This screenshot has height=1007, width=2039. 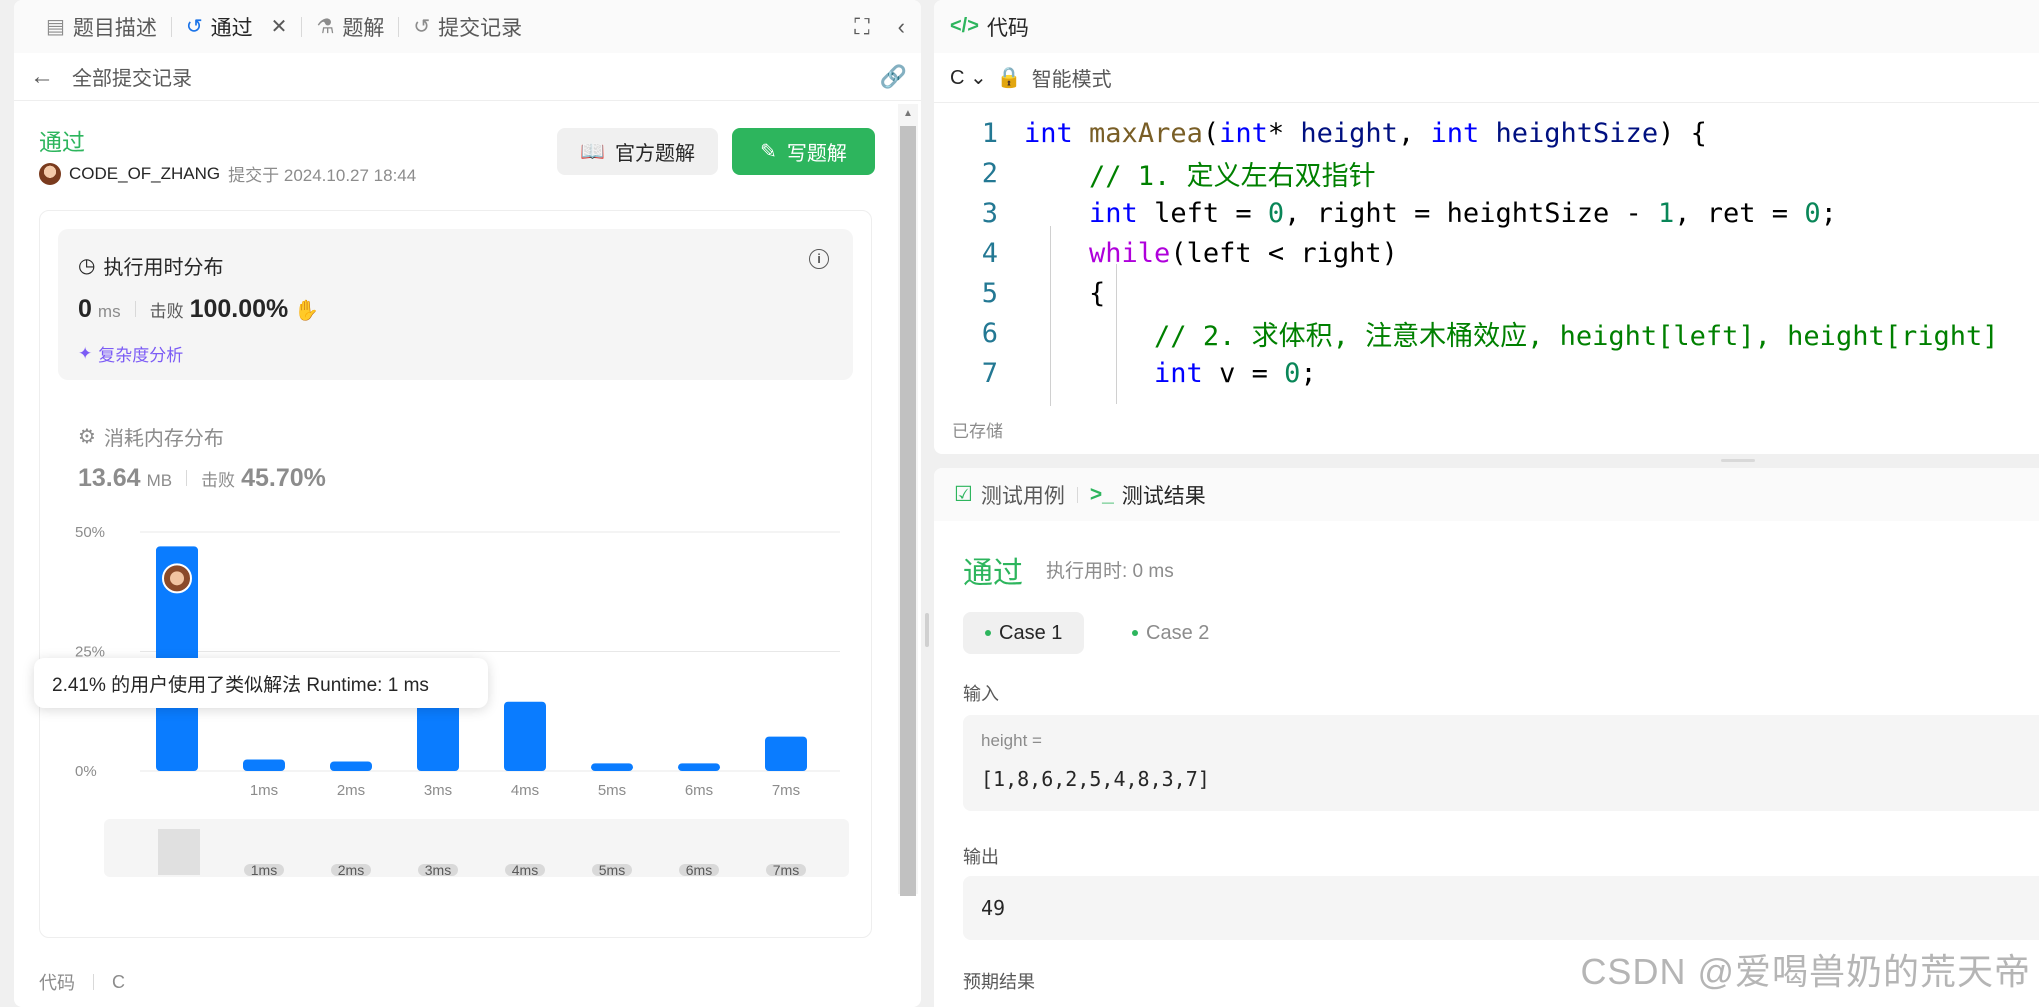 I want to click on input-box: height = [1,8,6,2,5,4,8,3,7], so click(x=1501, y=763).